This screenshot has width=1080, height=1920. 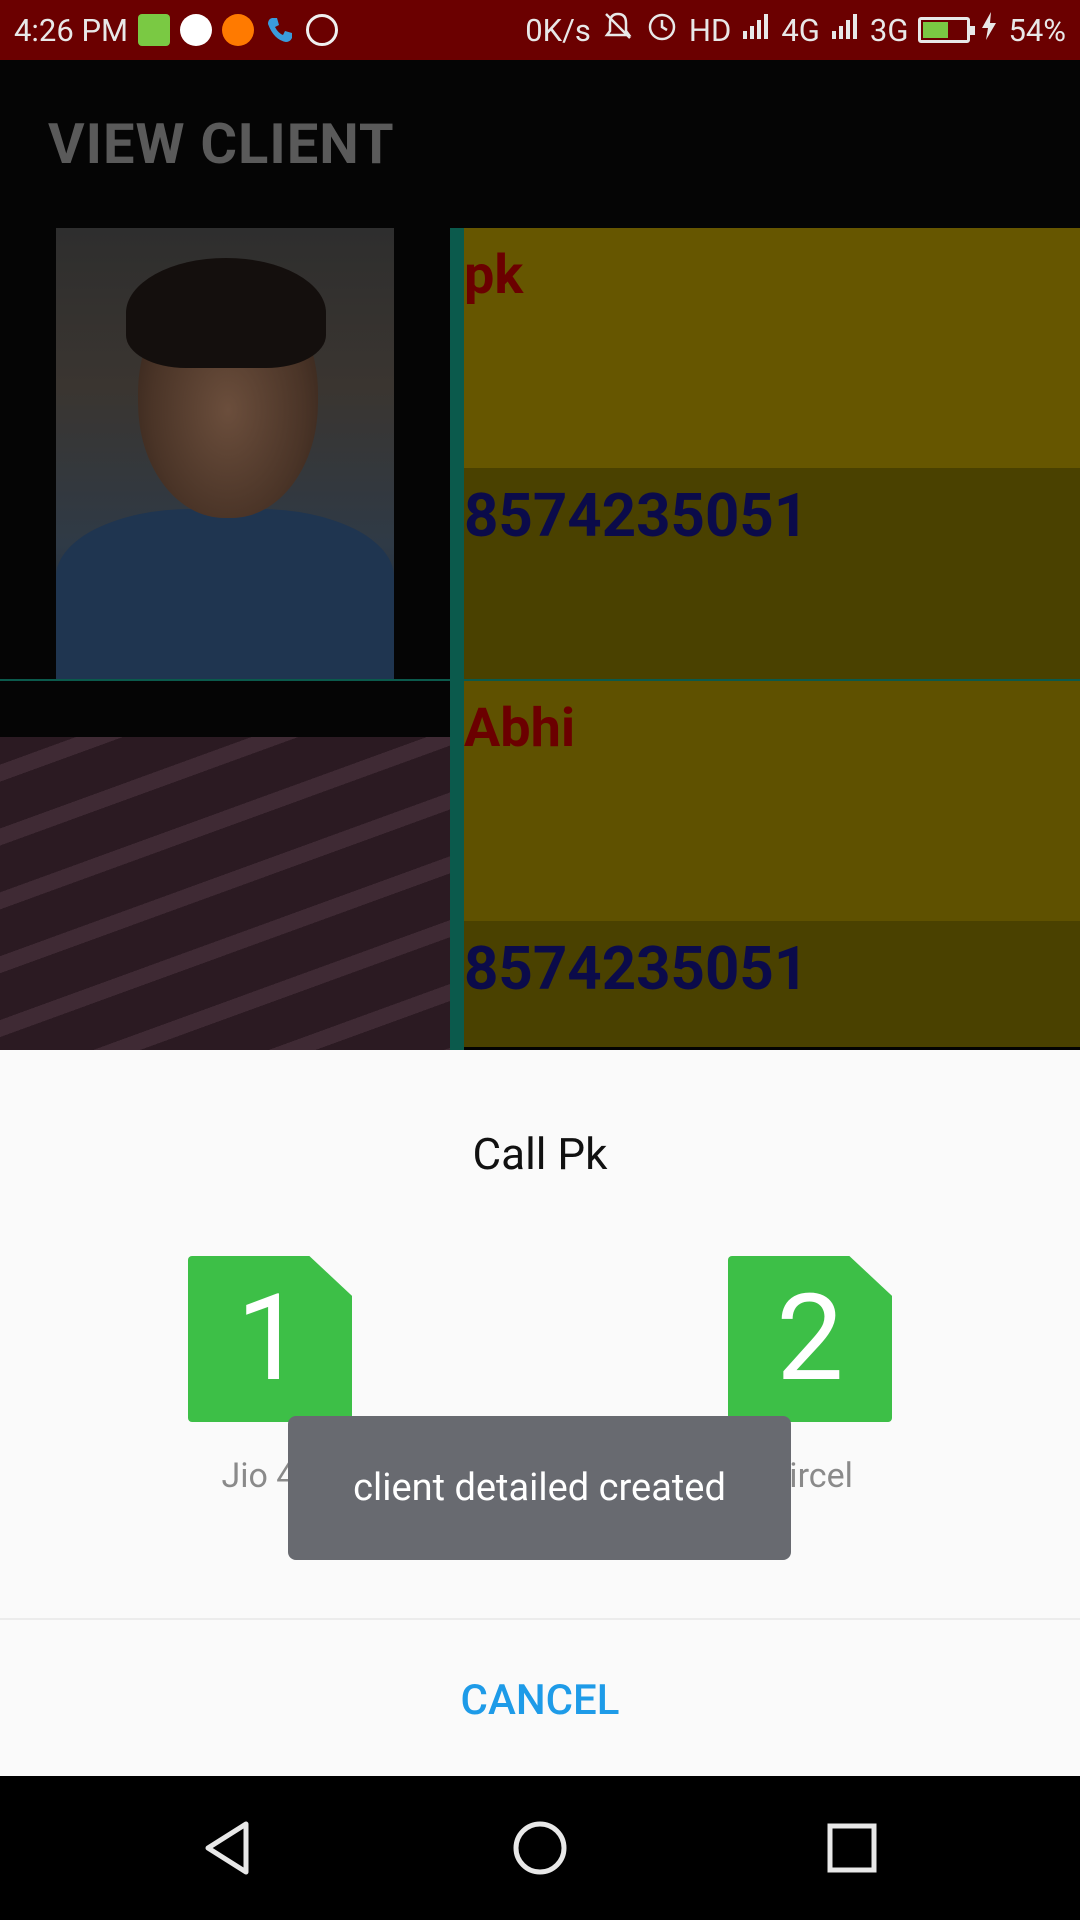 I want to click on navigation-bar, so click(x=540, y=1848).